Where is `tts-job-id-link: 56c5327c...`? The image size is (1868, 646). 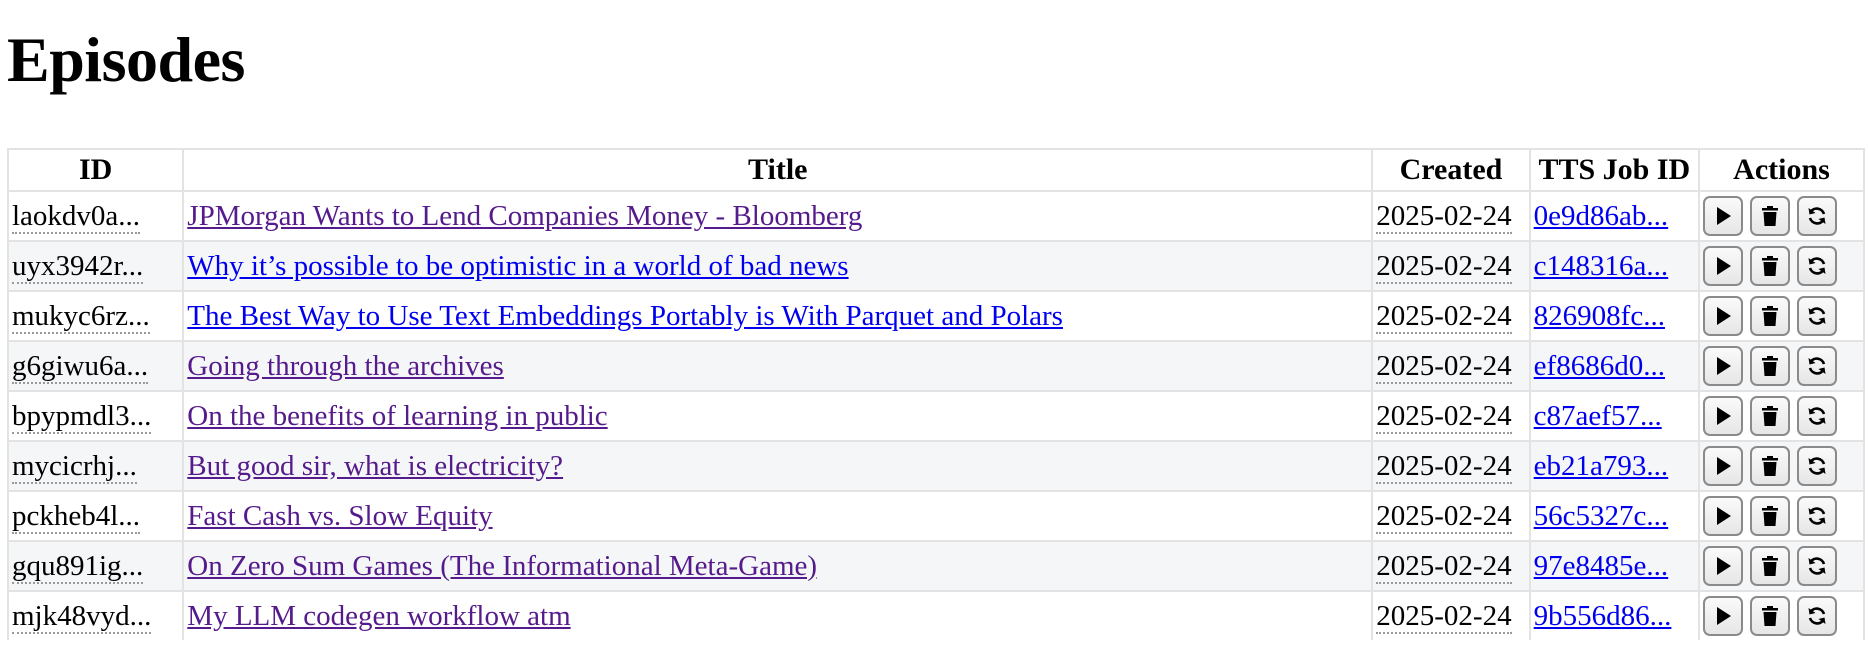 tts-job-id-link: 56c5327c... is located at coordinates (1601, 516).